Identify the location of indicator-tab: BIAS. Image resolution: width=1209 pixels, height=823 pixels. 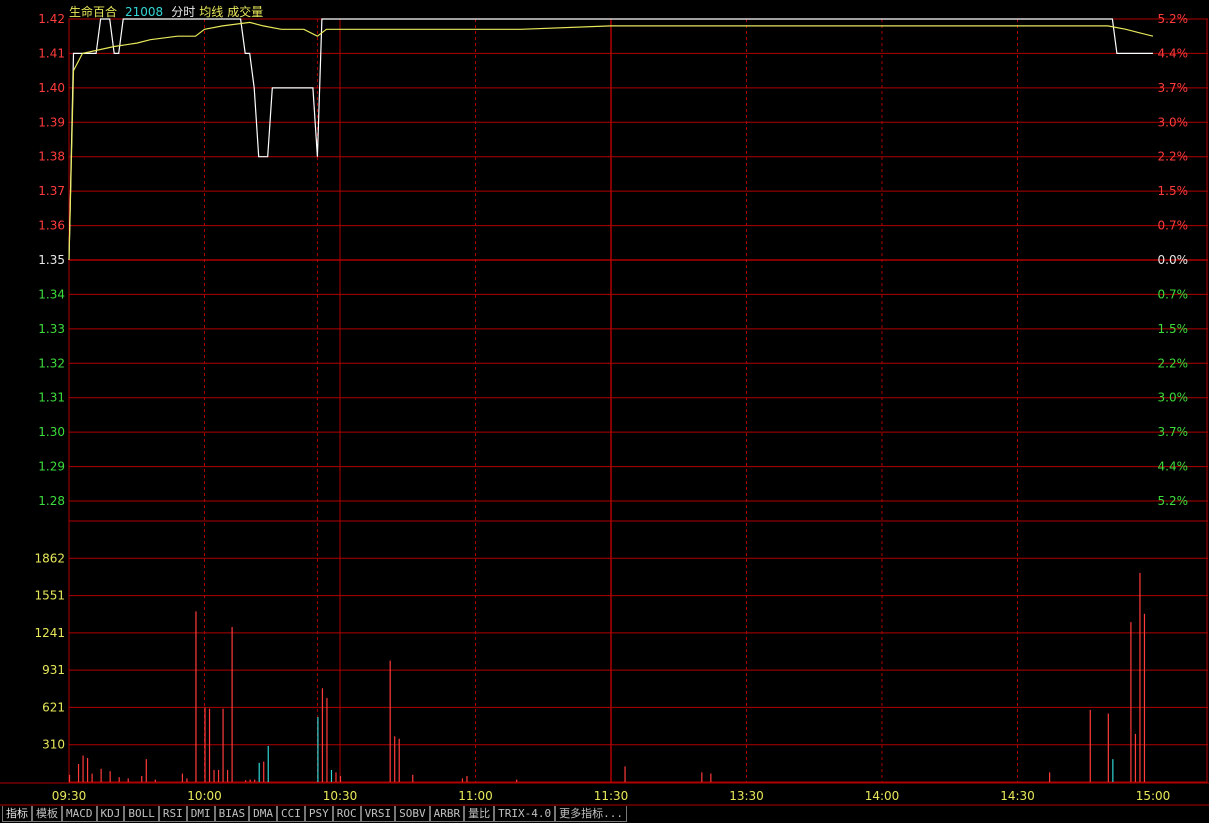
(232, 814).